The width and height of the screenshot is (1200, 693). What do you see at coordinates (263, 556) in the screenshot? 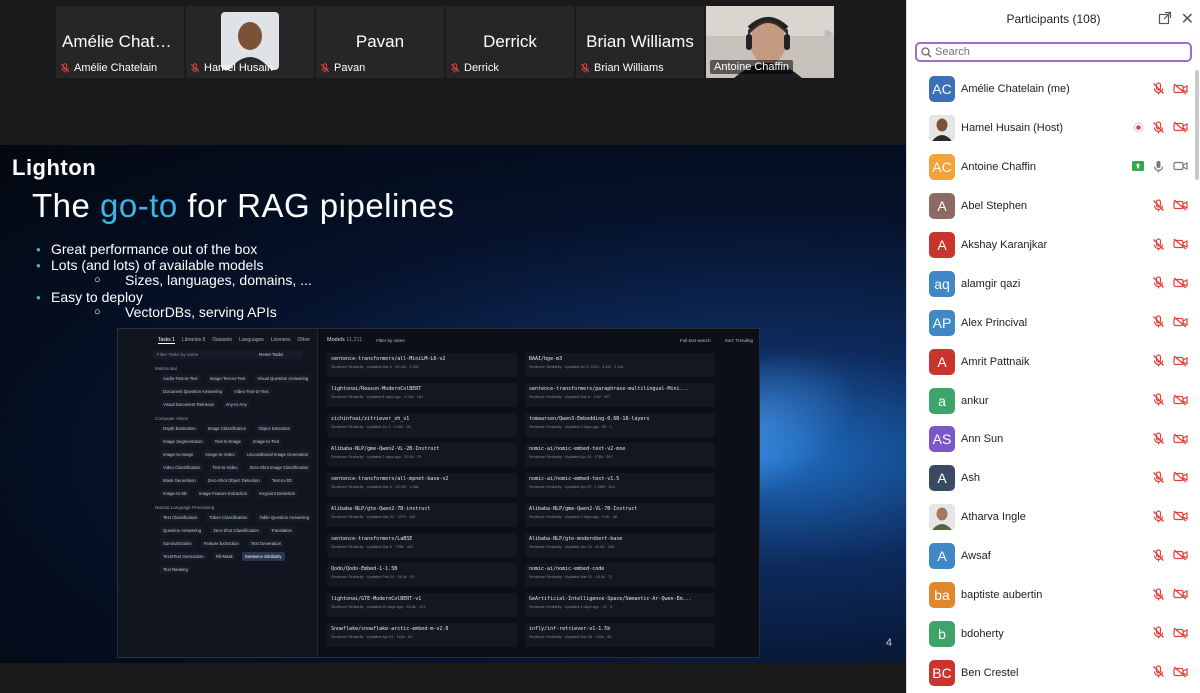
I see `hf-task-chip: Sentence Similarity` at bounding box center [263, 556].